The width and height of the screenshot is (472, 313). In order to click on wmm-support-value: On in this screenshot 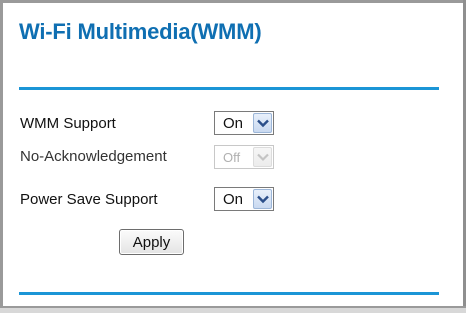, I will do `click(233, 123)`.